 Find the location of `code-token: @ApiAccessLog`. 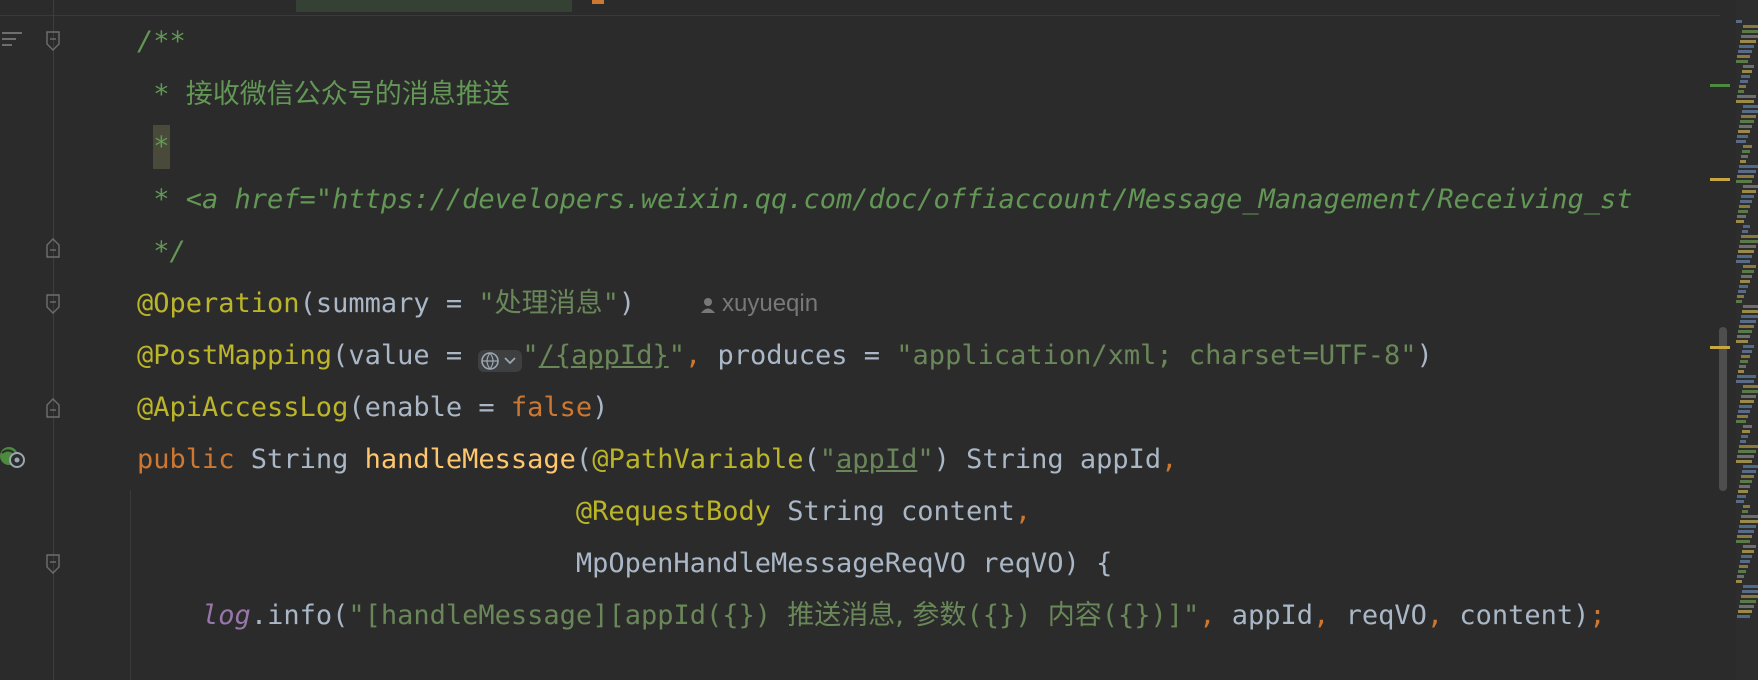

code-token: @ApiAccessLog is located at coordinates (243, 407).